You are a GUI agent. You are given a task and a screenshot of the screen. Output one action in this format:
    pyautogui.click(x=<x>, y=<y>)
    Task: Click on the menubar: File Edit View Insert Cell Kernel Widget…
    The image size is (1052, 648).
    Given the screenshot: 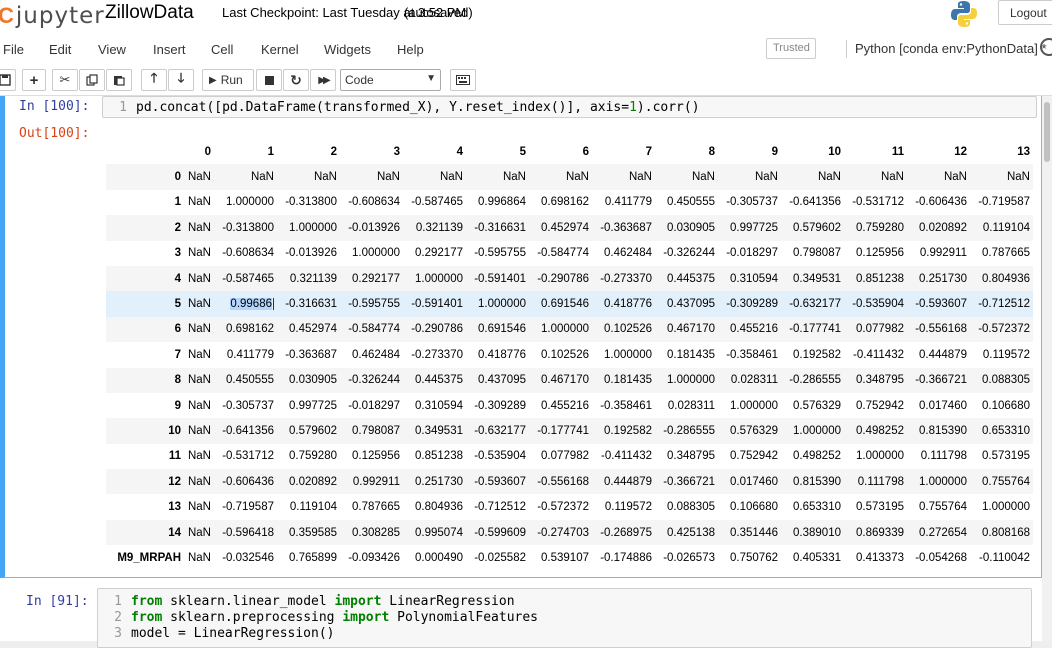 What is the action you would take?
    pyautogui.click(x=526, y=50)
    